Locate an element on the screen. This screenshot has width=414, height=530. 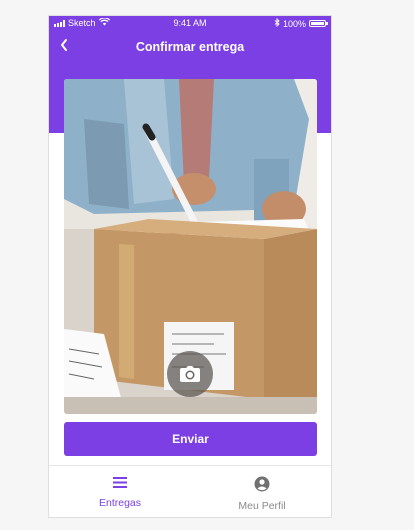
status-right: 100% is located at coordinates (301, 23).